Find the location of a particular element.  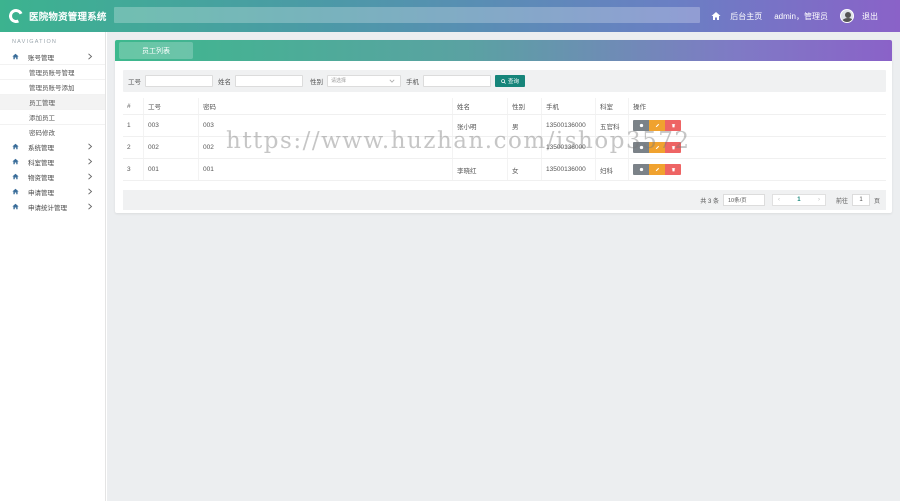

sidebar-group-account: 账号管理 is located at coordinates (52, 56).